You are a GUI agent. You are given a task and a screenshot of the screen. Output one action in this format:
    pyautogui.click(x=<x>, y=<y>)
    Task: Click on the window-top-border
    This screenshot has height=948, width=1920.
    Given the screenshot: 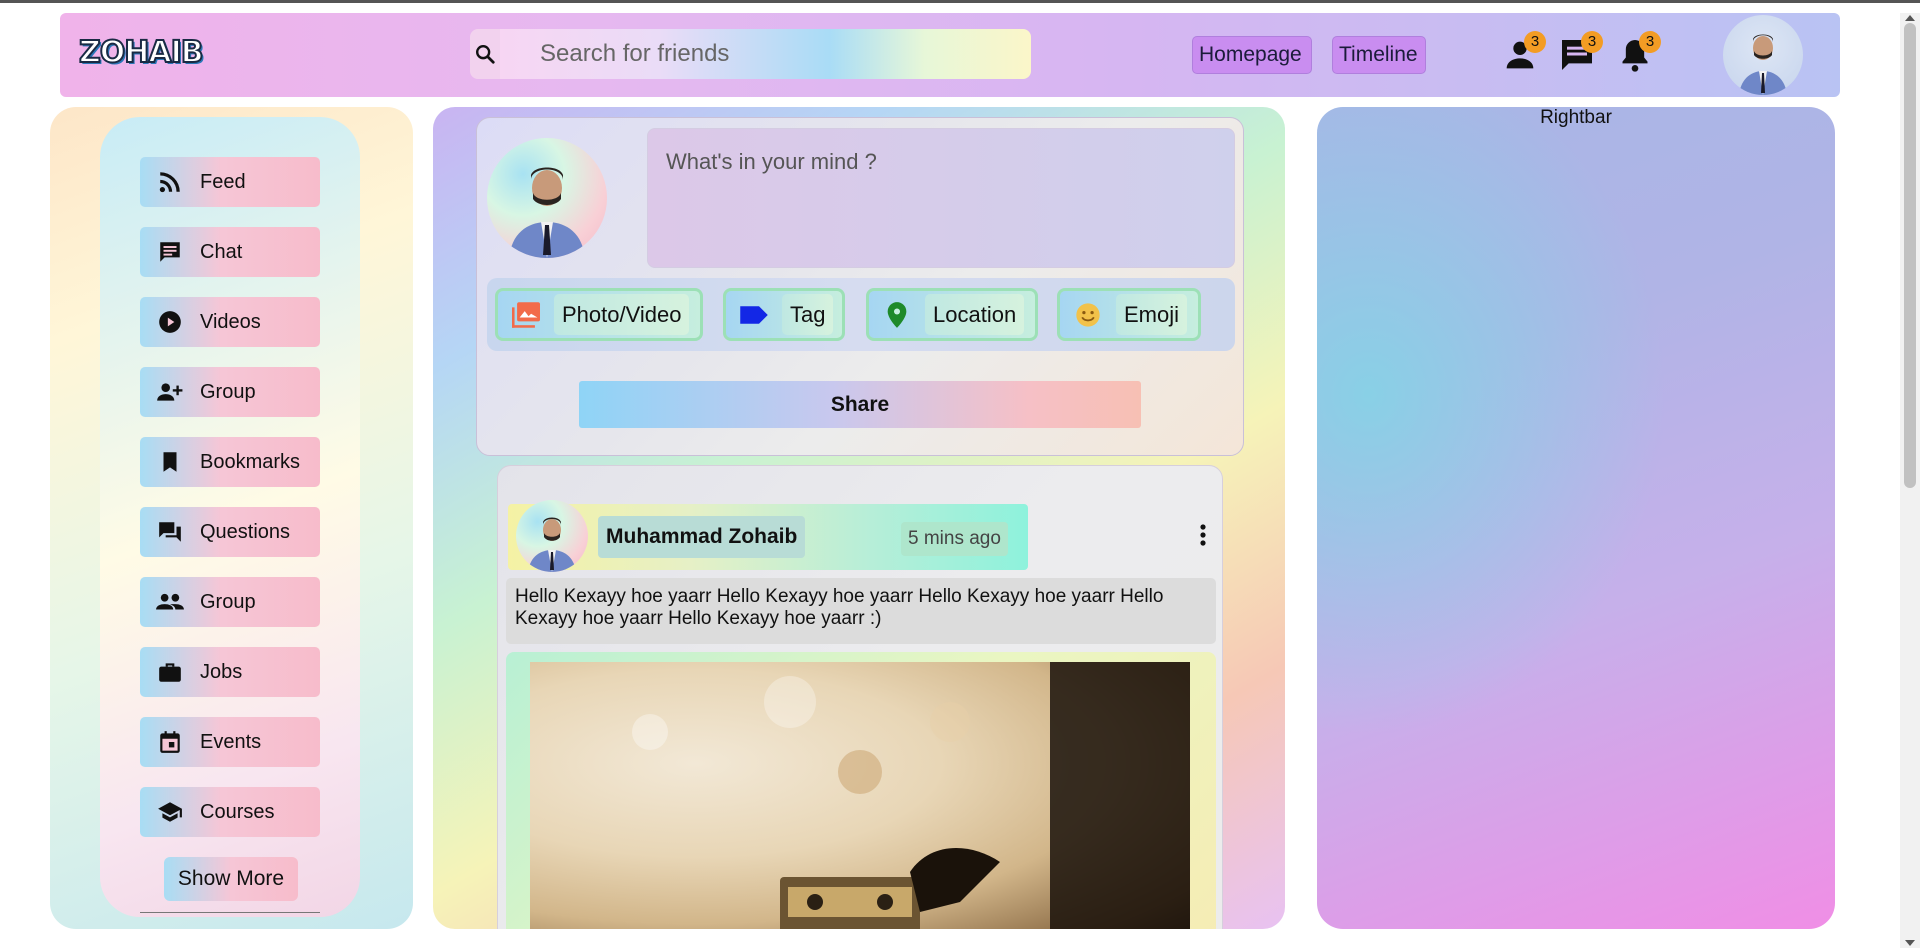 What is the action you would take?
    pyautogui.click(x=960, y=1)
    